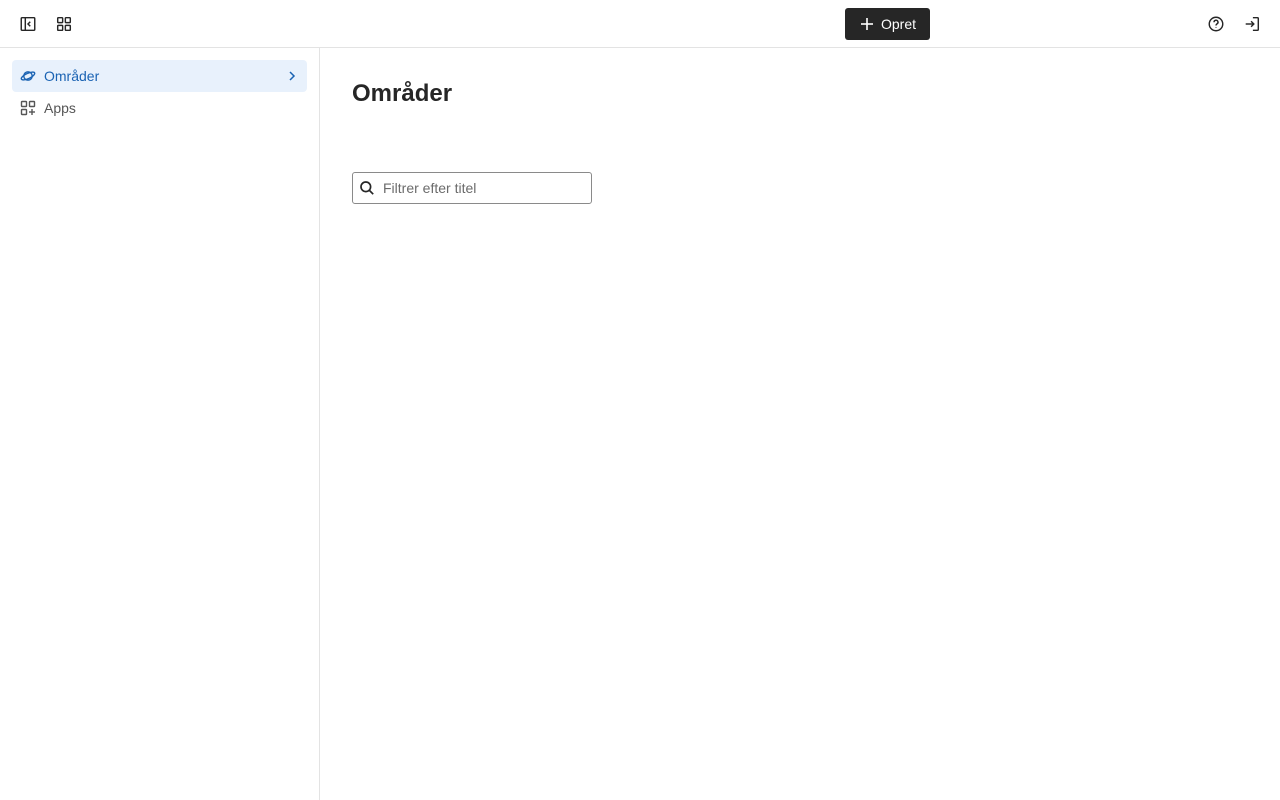 Image resolution: width=1280 pixels, height=800 pixels. Describe the element at coordinates (60, 108) in the screenshot. I see `sidebar-item-label: Apps` at that location.